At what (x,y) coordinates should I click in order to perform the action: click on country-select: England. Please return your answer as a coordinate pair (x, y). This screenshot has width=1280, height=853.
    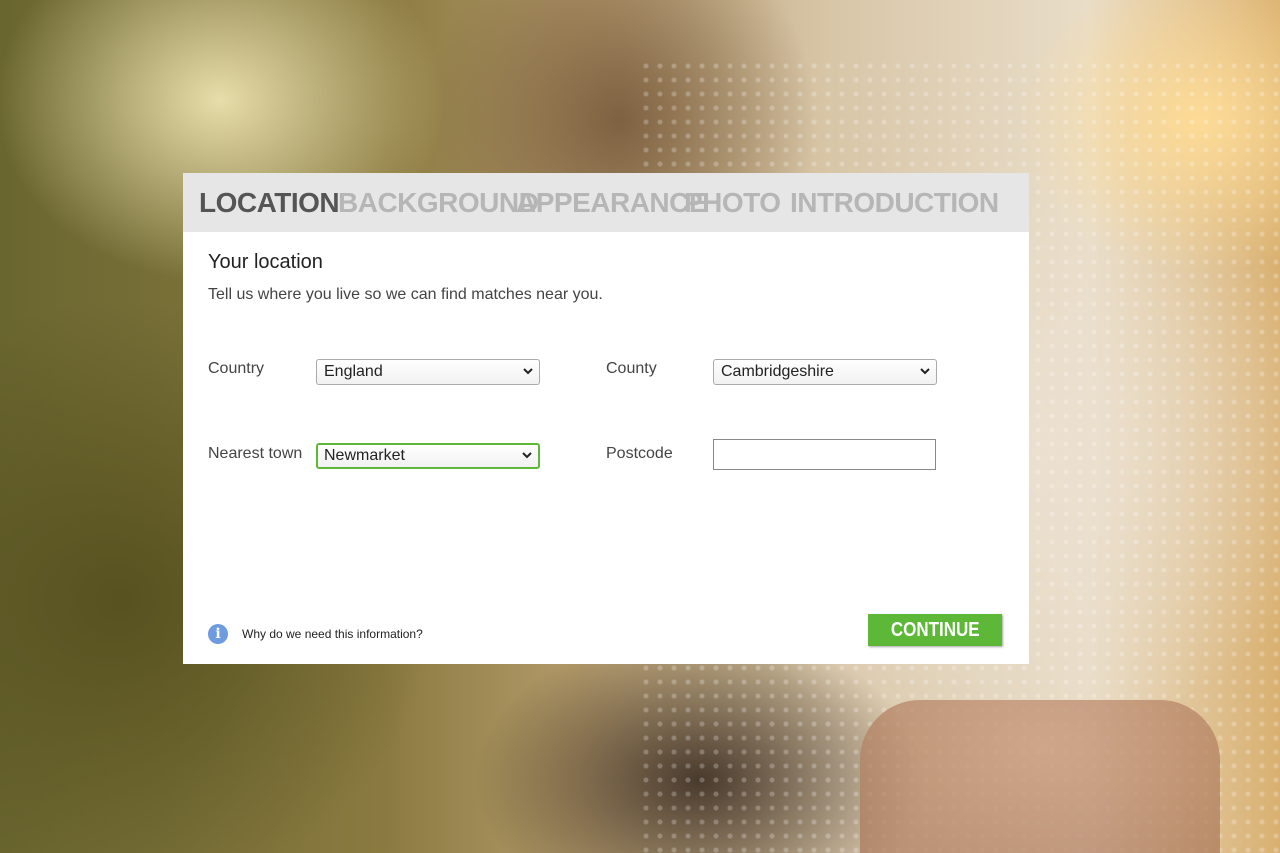
    Looking at the image, I should click on (428, 372).